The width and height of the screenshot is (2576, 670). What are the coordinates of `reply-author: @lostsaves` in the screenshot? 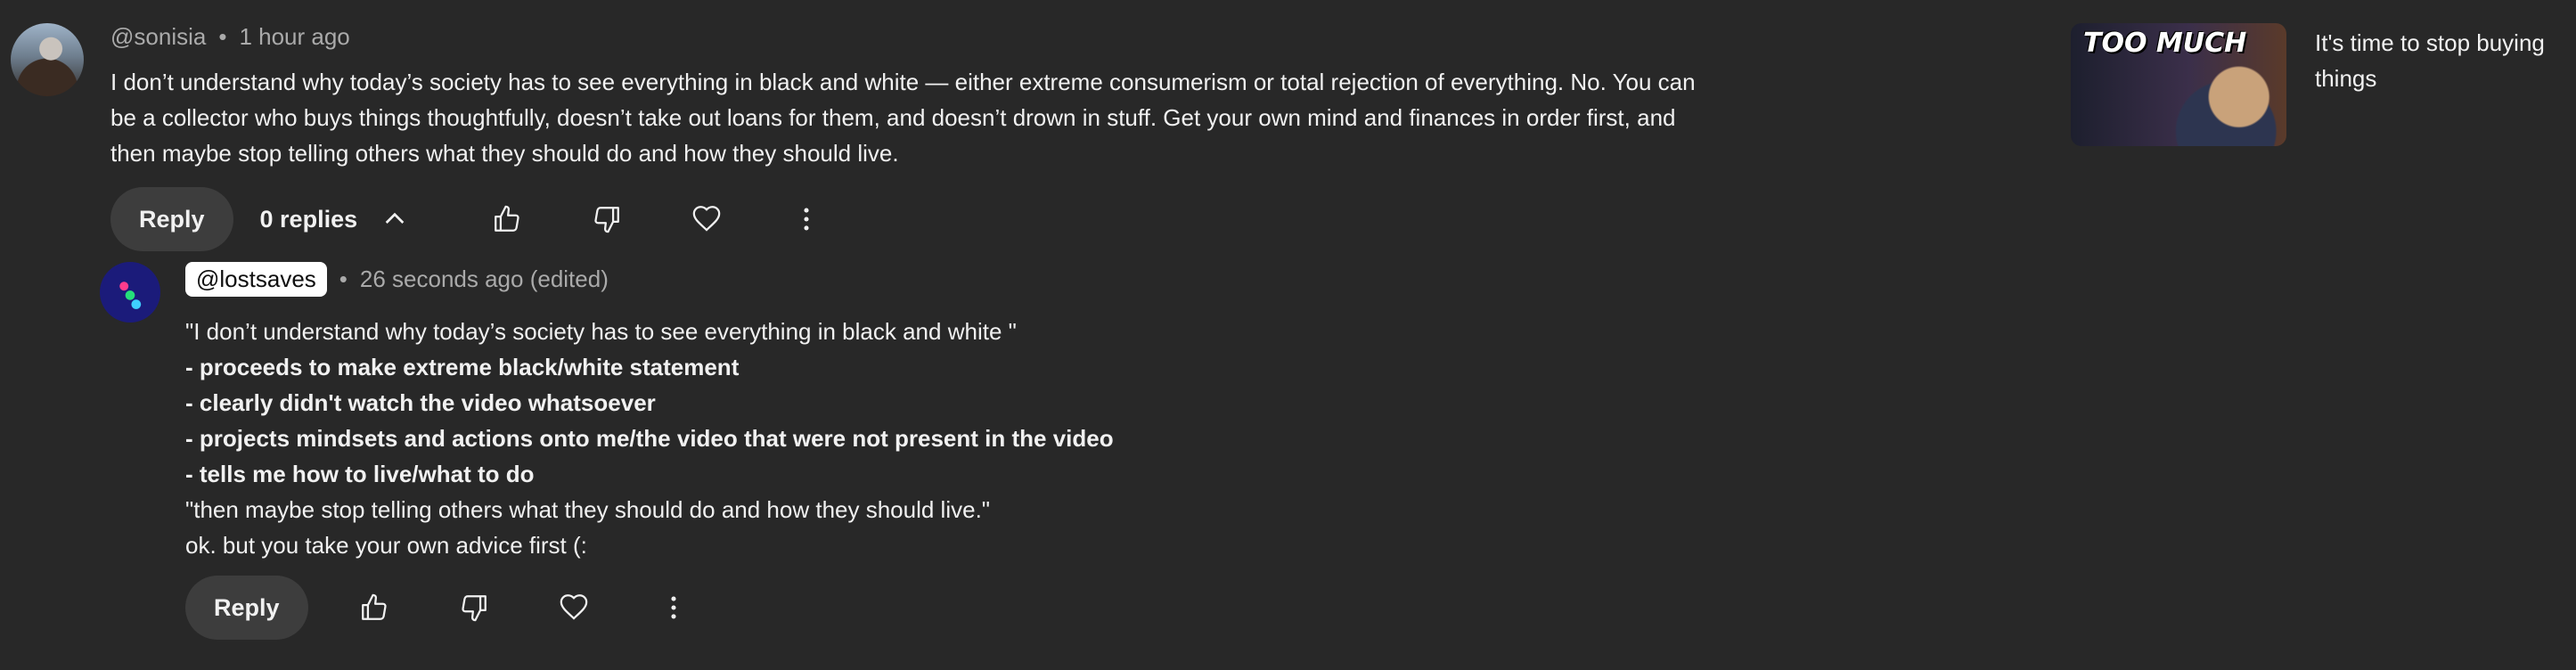 It's located at (256, 279).